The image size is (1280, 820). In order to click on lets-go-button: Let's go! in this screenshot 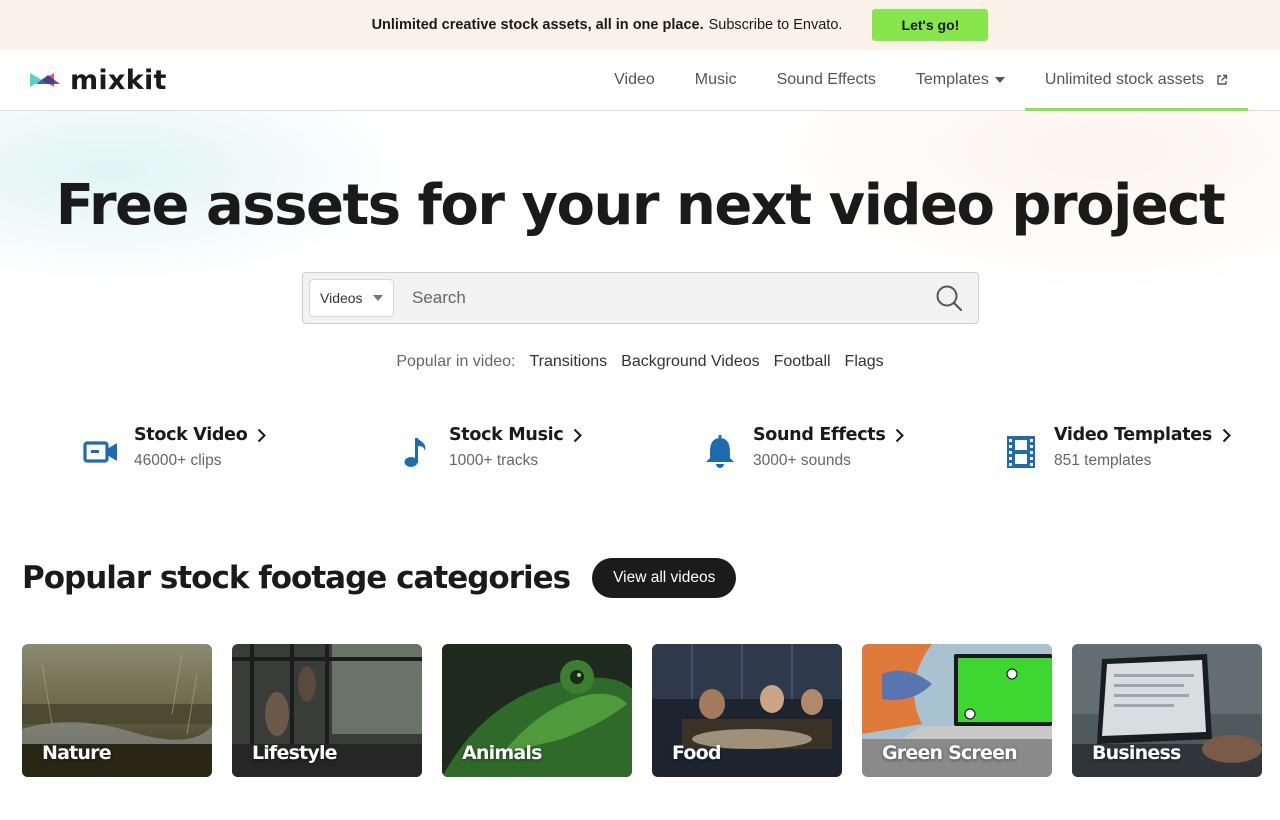, I will do `click(930, 25)`.